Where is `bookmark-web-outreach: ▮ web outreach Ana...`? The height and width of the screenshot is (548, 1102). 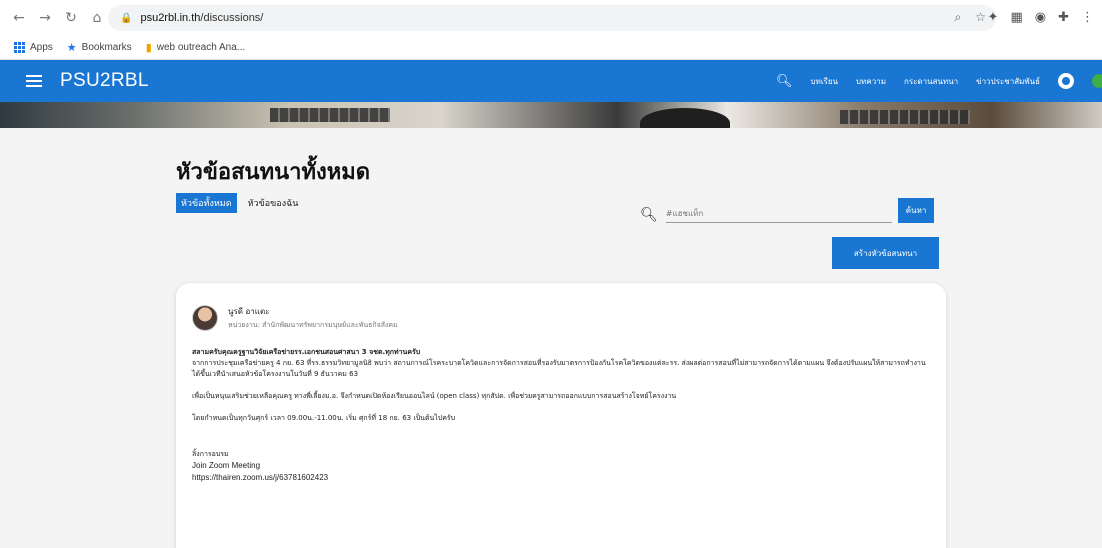
bookmark-web-outreach: ▮ web outreach Ana... is located at coordinates (195, 47).